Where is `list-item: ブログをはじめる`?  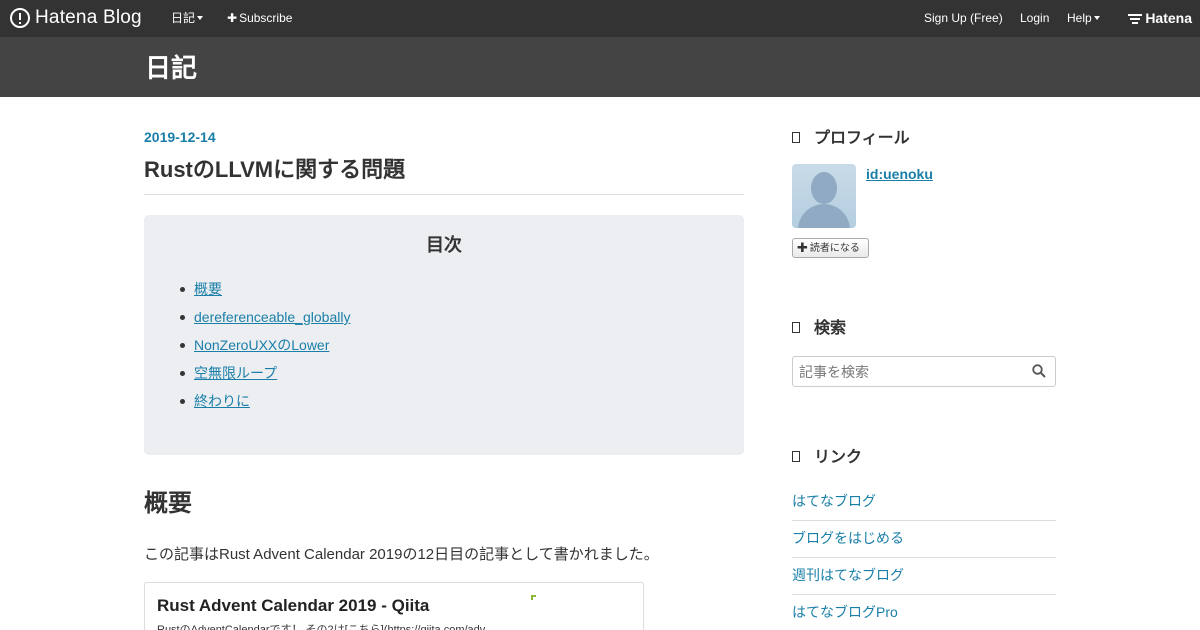
list-item: ブログをはじめる is located at coordinates (924, 539).